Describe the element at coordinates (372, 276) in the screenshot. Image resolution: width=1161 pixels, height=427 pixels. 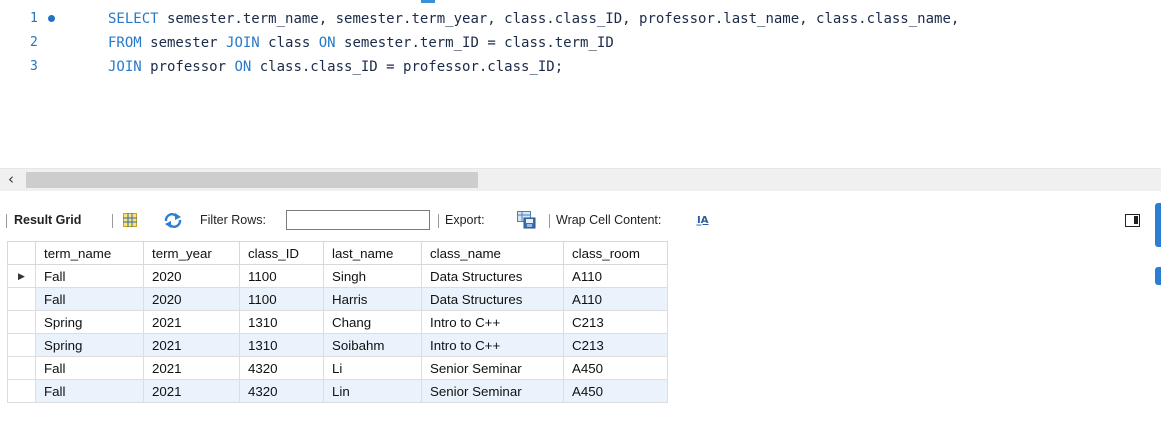
I see `cell: Singh` at that location.